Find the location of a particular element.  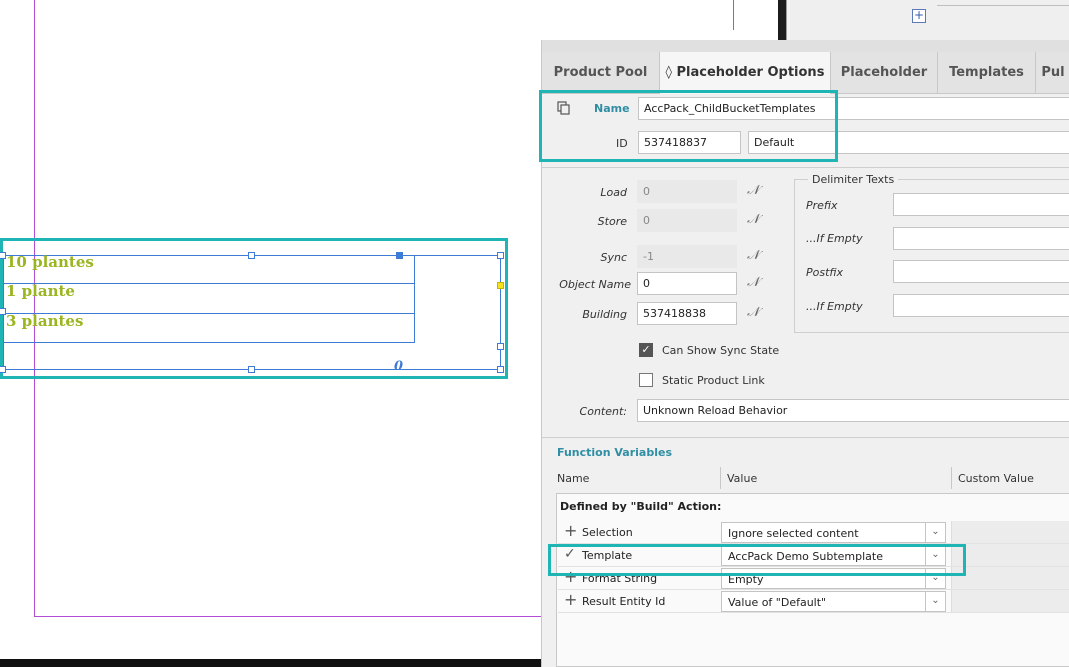

tab-publish: Pul is located at coordinates (1052, 73).